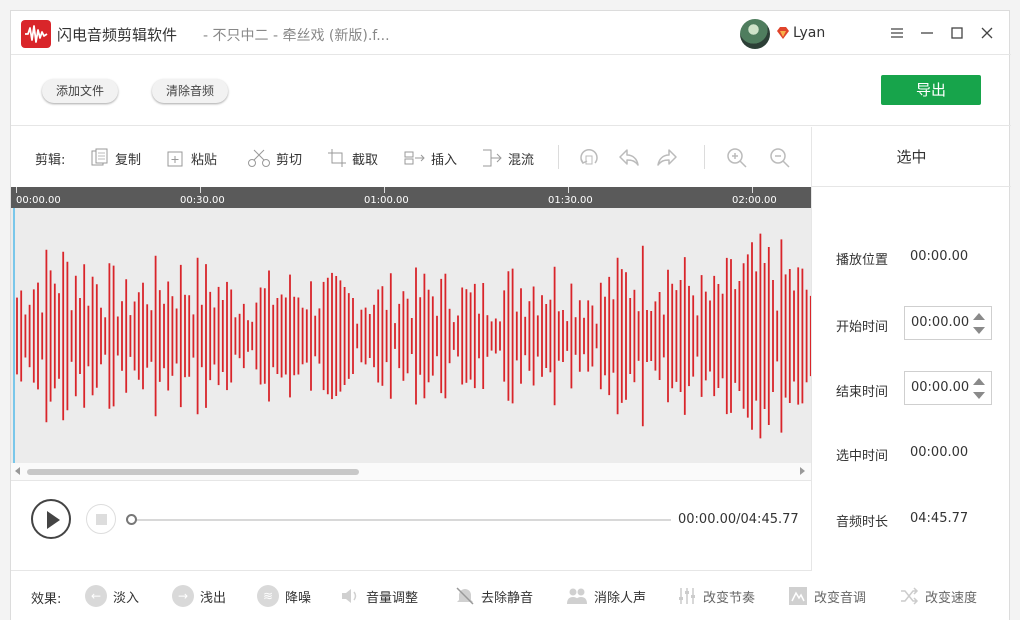  Describe the element at coordinates (80, 91) in the screenshot. I see `add-file-button: 添加文件` at that location.